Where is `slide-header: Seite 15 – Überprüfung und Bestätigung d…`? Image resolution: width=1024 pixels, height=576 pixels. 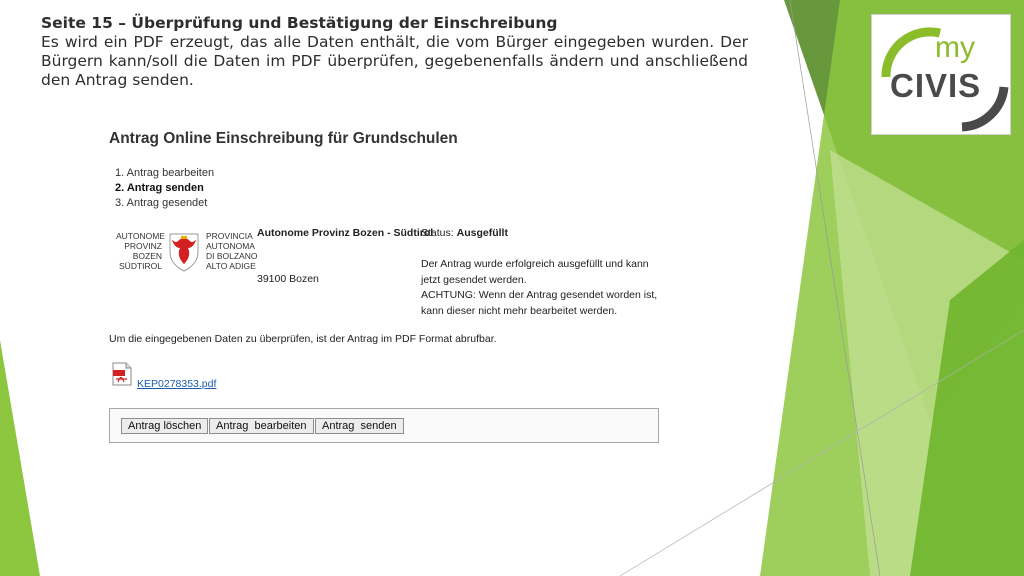
slide-header: Seite 15 – Überprüfung und Bestätigung d… is located at coordinates (394, 52).